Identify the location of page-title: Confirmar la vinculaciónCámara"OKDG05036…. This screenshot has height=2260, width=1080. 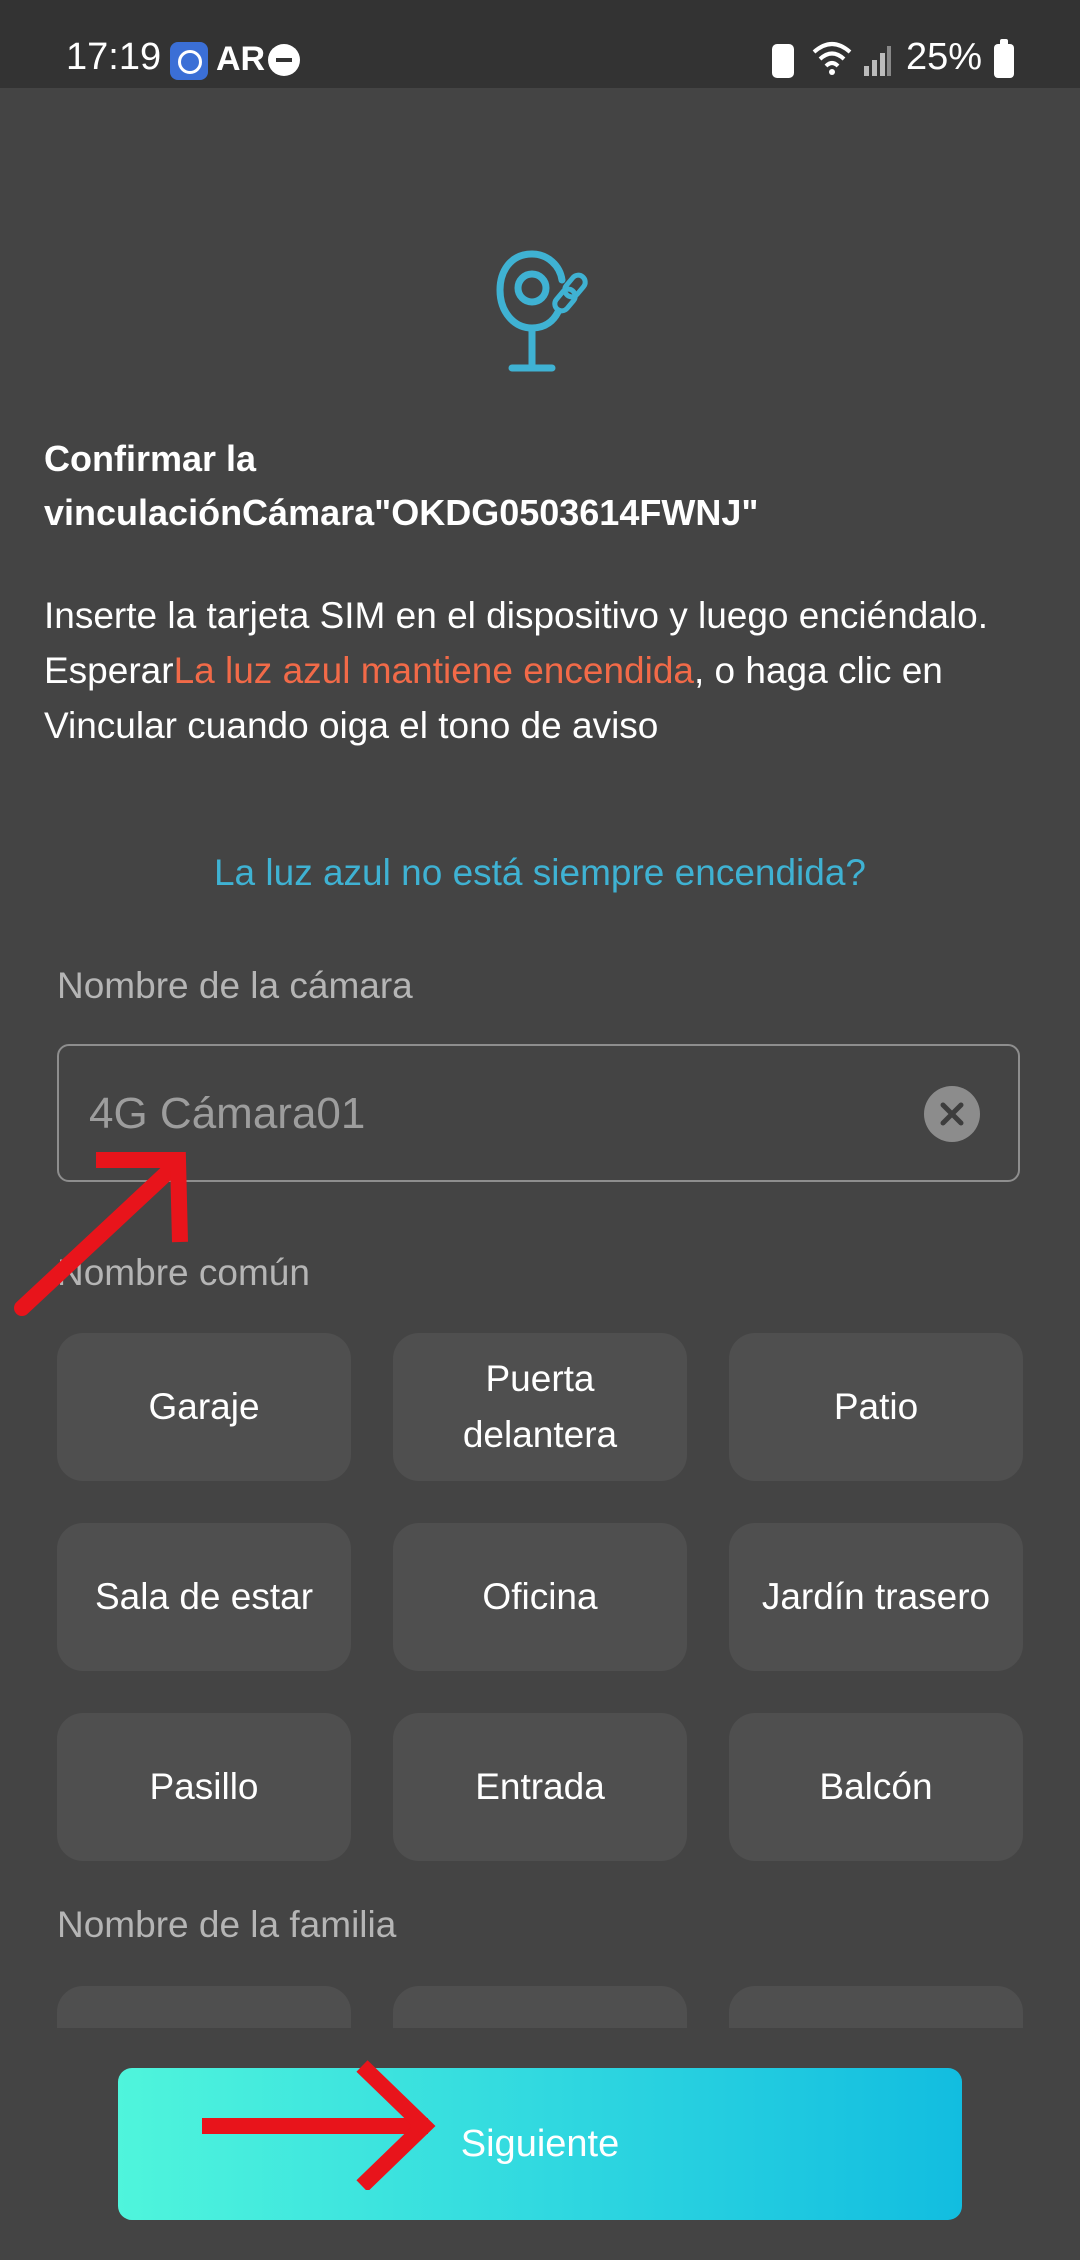
(539, 486).